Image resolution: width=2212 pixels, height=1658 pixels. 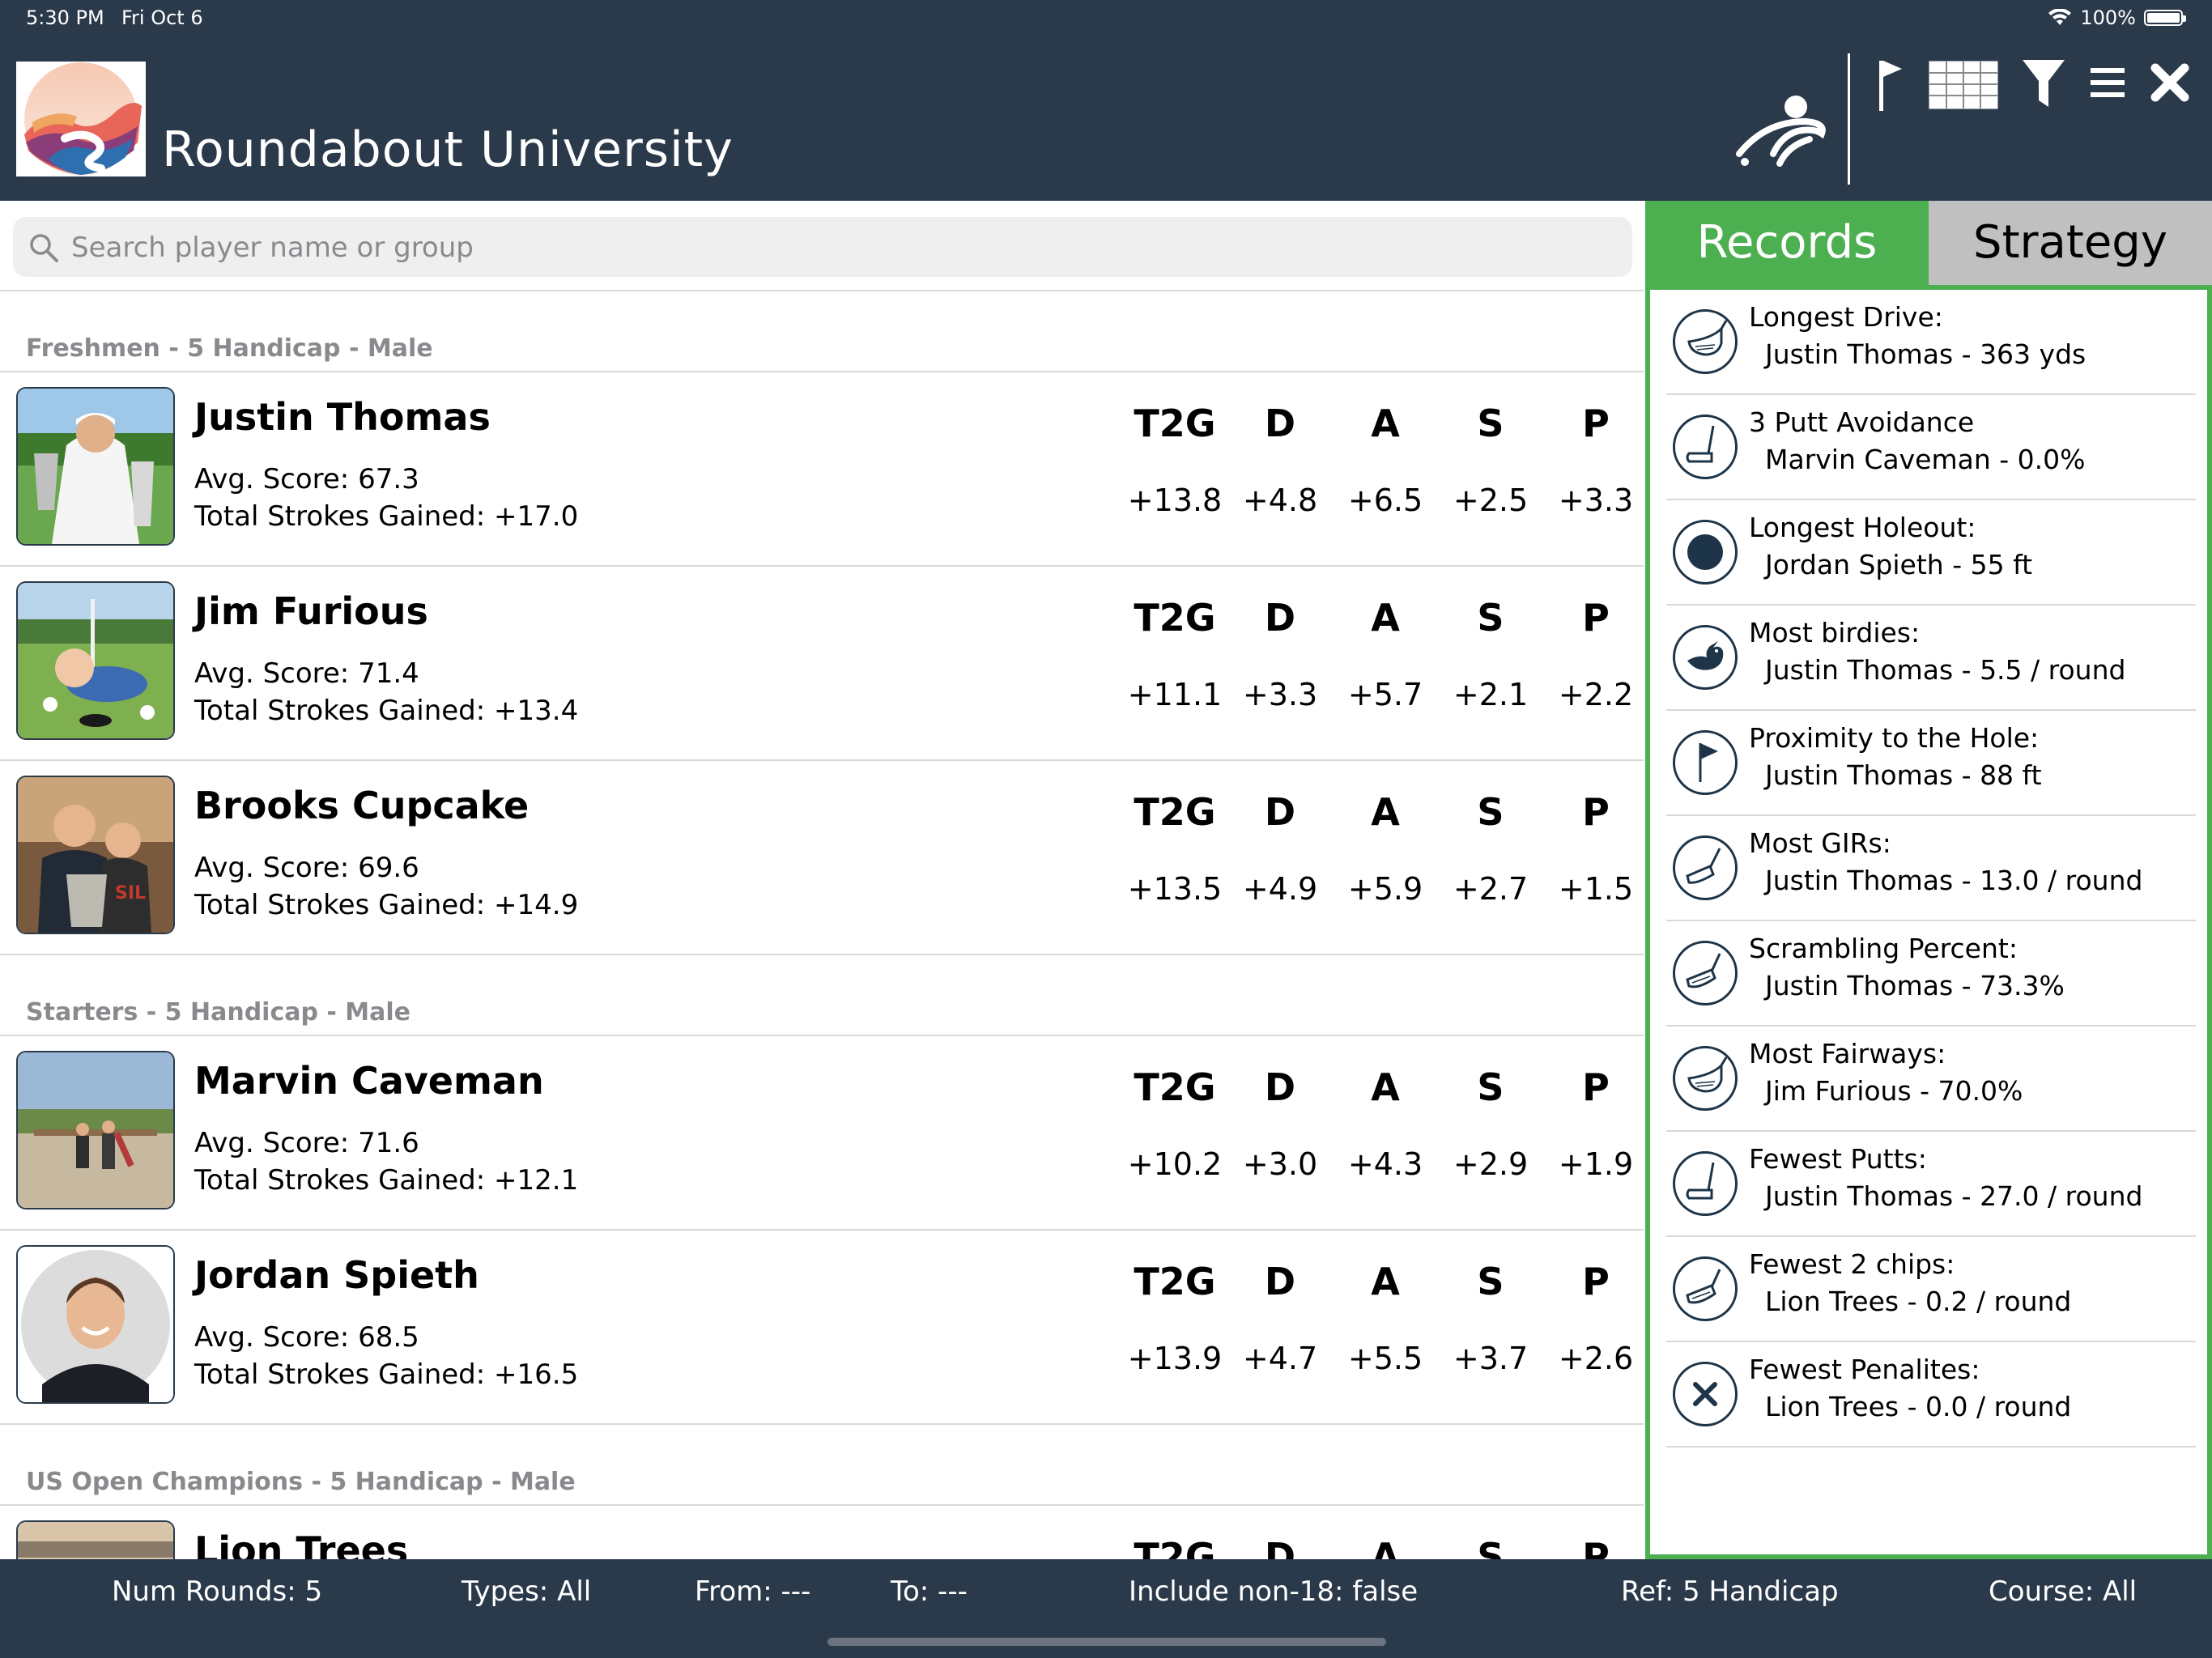 What do you see at coordinates (1931, 447) in the screenshot?
I see `record-item: 3 Putt Avoidance Marvin Caveman - 0.0%` at bounding box center [1931, 447].